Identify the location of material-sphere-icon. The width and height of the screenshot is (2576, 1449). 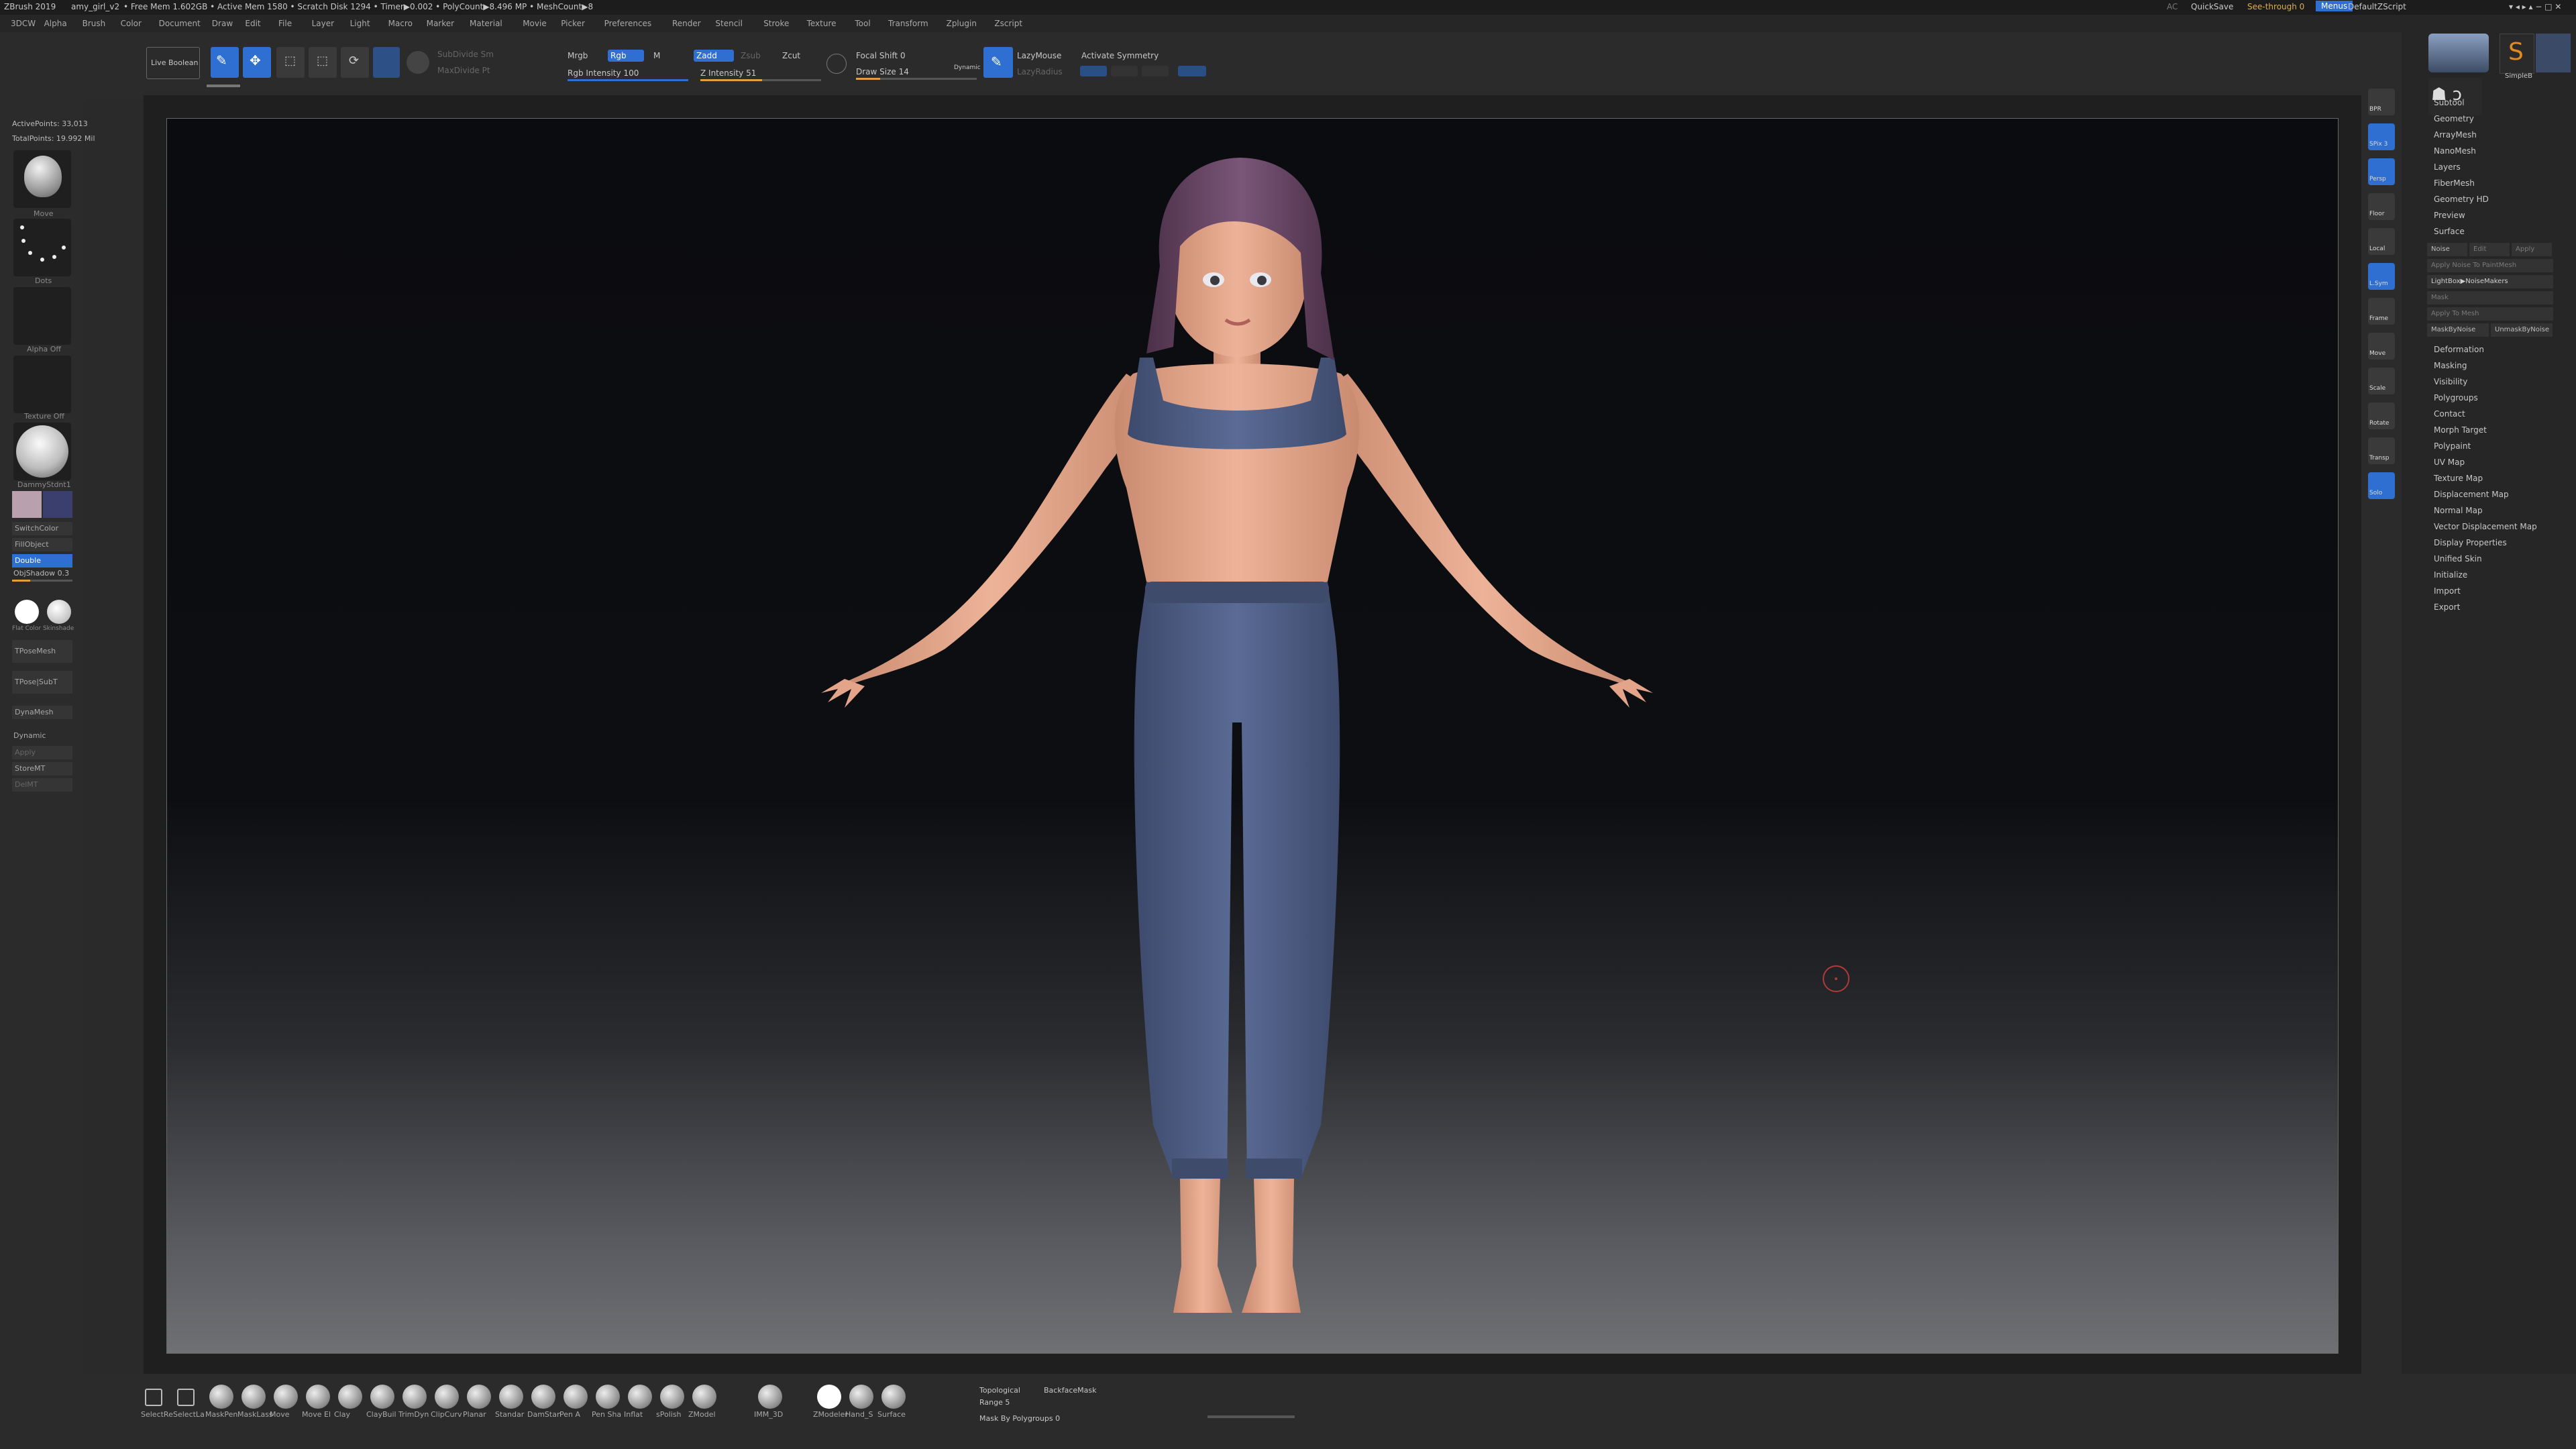
(418, 62).